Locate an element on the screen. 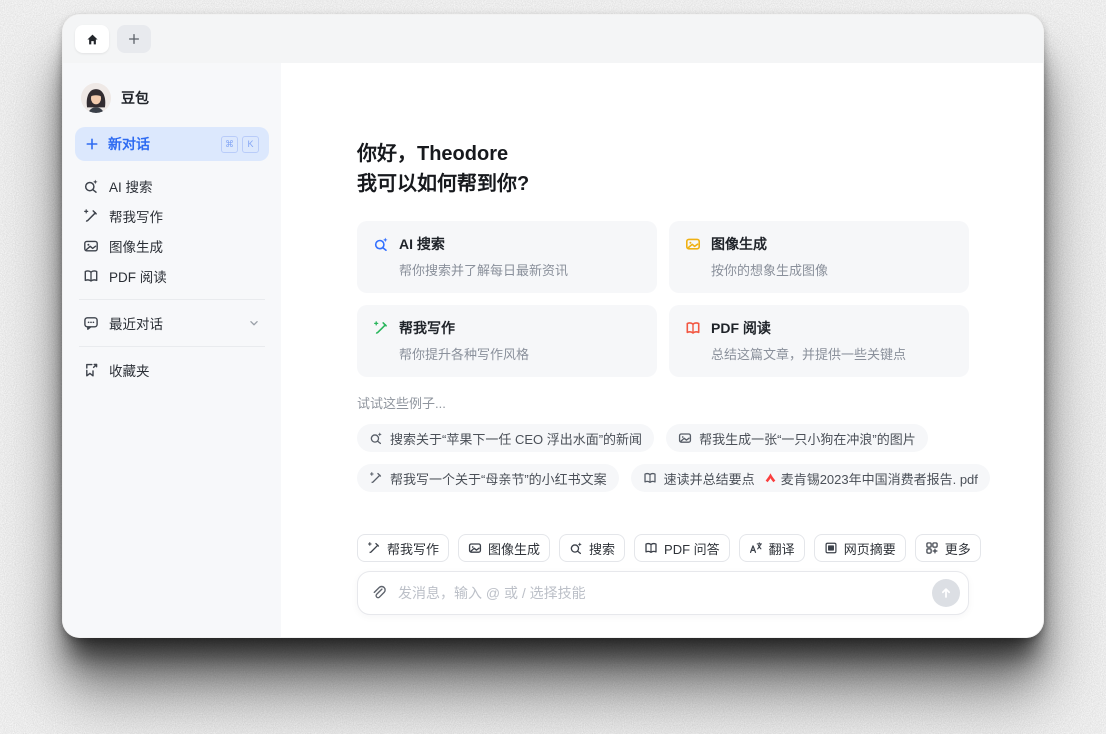 Image resolution: width=1106 pixels, height=734 pixels. card-title: AI 搜索 is located at coordinates (422, 244).